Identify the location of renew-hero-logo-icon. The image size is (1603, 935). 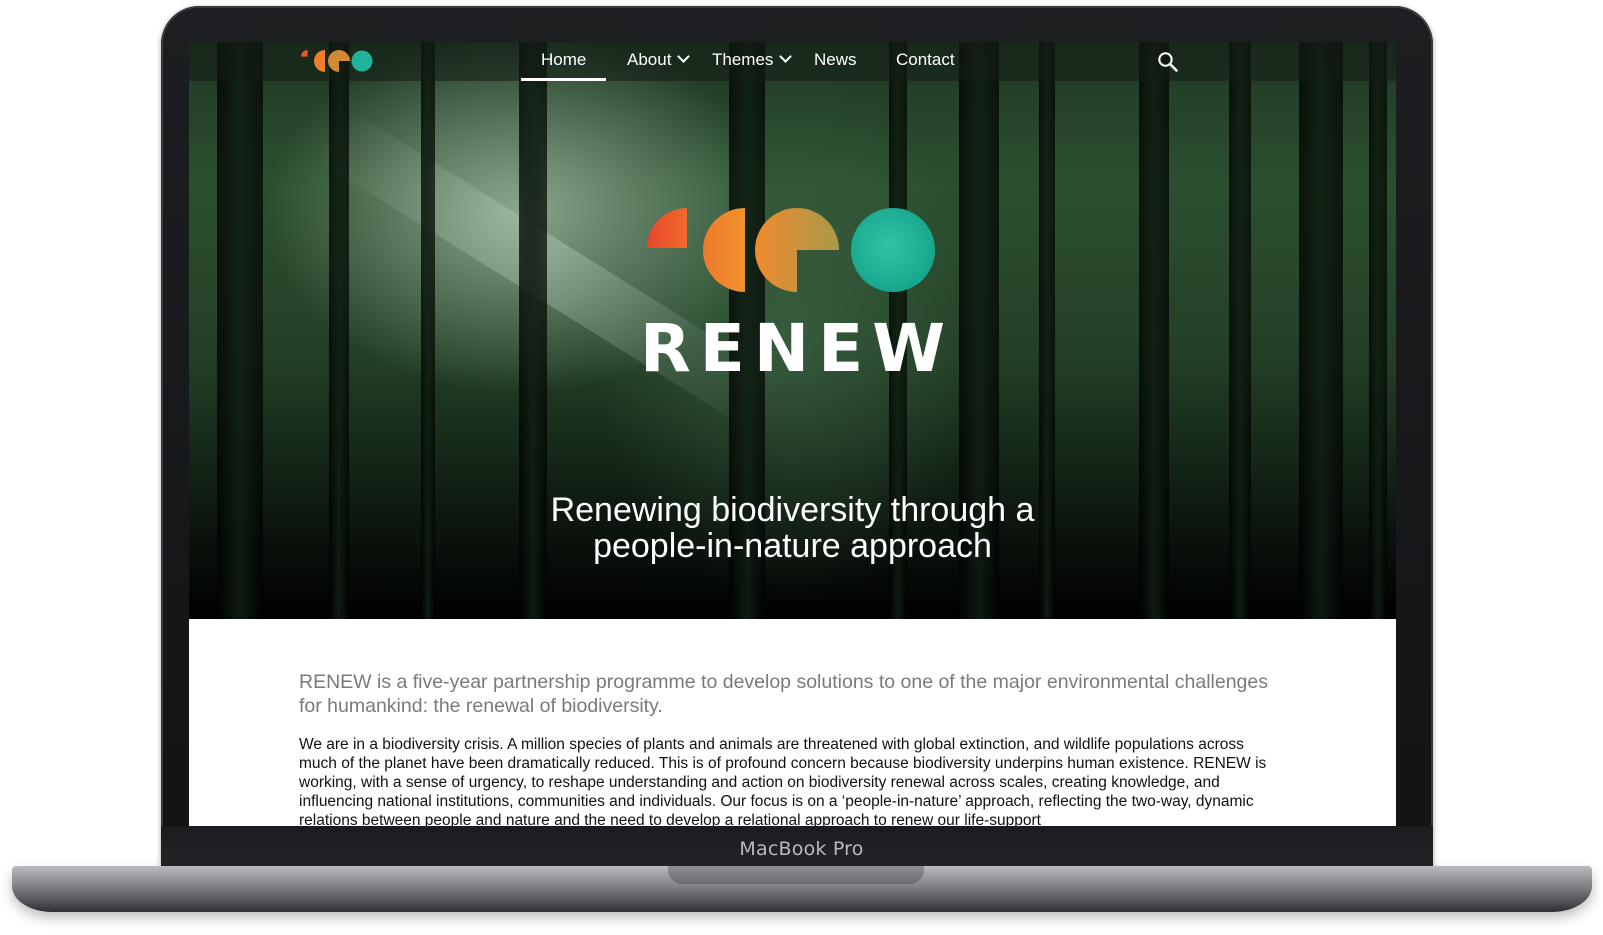
(791, 250).